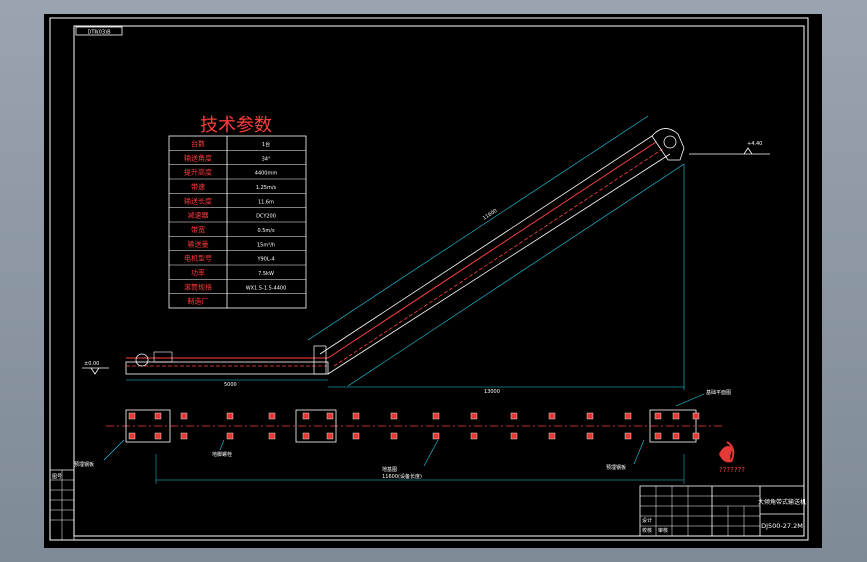  What do you see at coordinates (732, 457) in the screenshot?
I see `company-logo: ???????` at bounding box center [732, 457].